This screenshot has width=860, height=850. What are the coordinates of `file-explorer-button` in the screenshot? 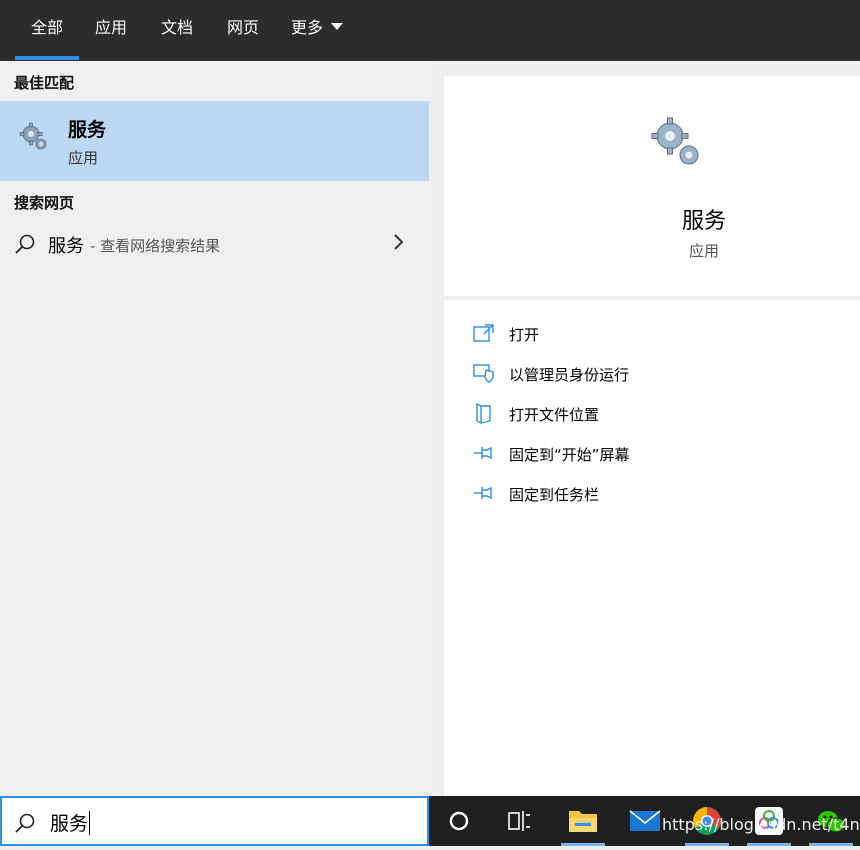 It's located at (583, 821).